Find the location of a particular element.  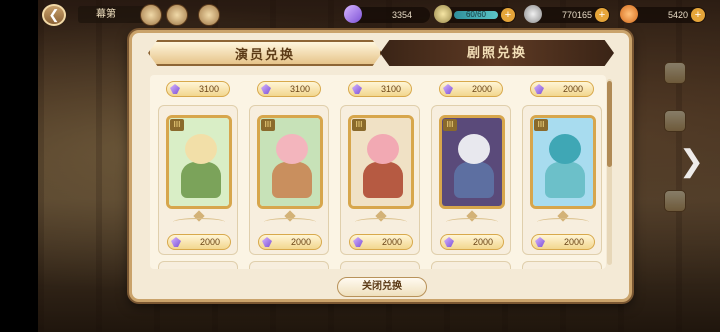

currency-gem: 3354 is located at coordinates (387, 14).